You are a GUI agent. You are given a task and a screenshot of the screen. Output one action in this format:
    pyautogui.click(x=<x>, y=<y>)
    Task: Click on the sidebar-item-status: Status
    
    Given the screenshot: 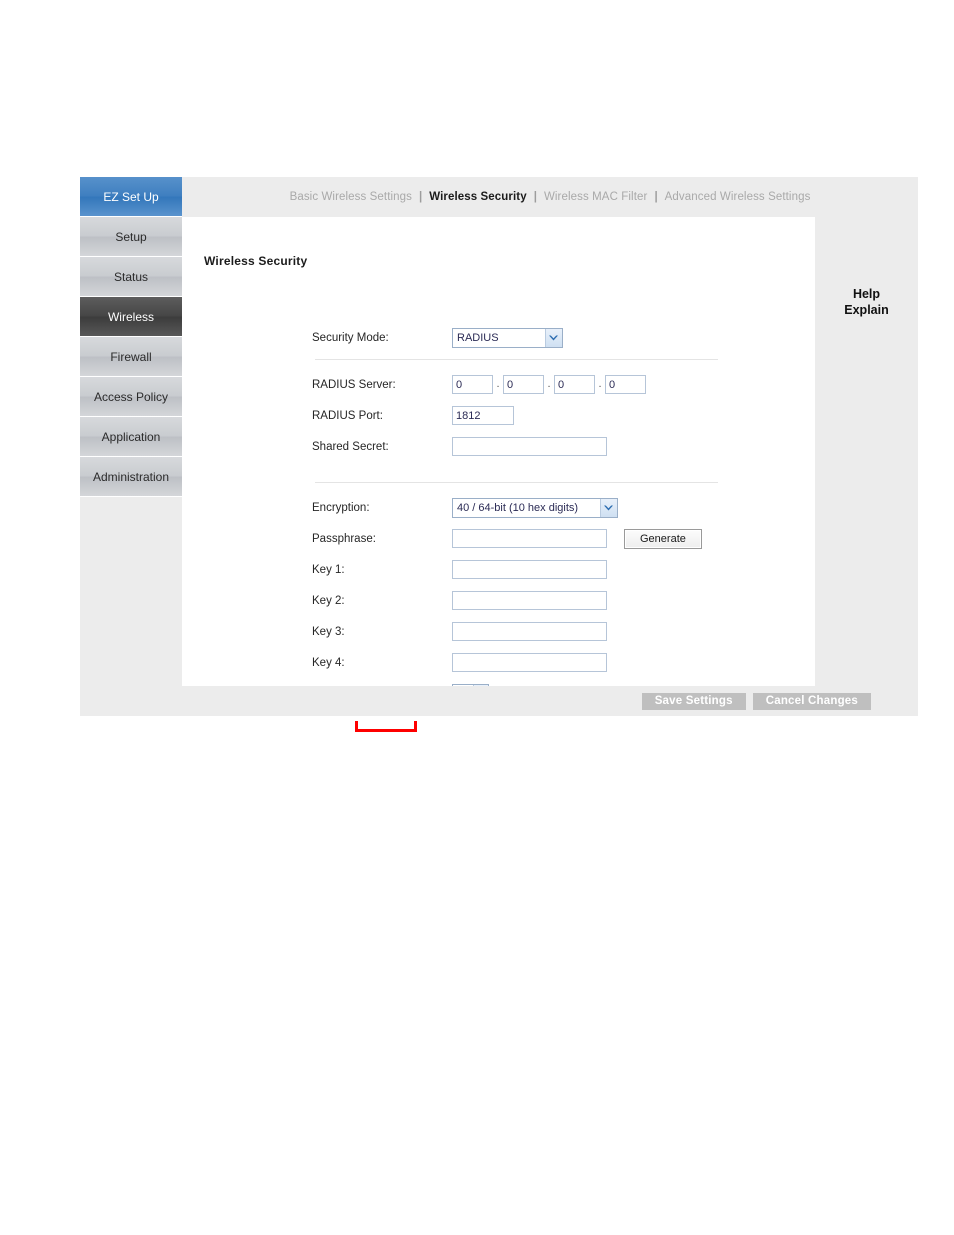 What is the action you would take?
    pyautogui.click(x=131, y=277)
    